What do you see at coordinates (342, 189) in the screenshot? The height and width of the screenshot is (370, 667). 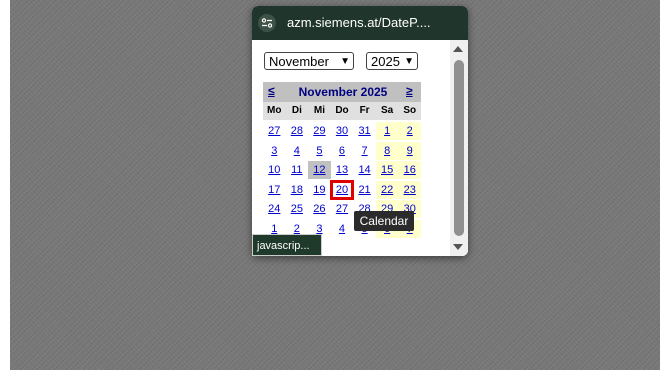 I see `calendar-day: 20` at bounding box center [342, 189].